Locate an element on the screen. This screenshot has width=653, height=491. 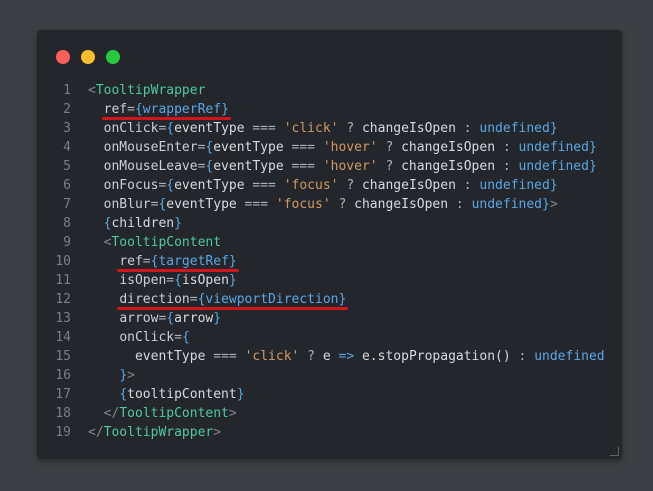
line-number: 16 is located at coordinates (63, 375).